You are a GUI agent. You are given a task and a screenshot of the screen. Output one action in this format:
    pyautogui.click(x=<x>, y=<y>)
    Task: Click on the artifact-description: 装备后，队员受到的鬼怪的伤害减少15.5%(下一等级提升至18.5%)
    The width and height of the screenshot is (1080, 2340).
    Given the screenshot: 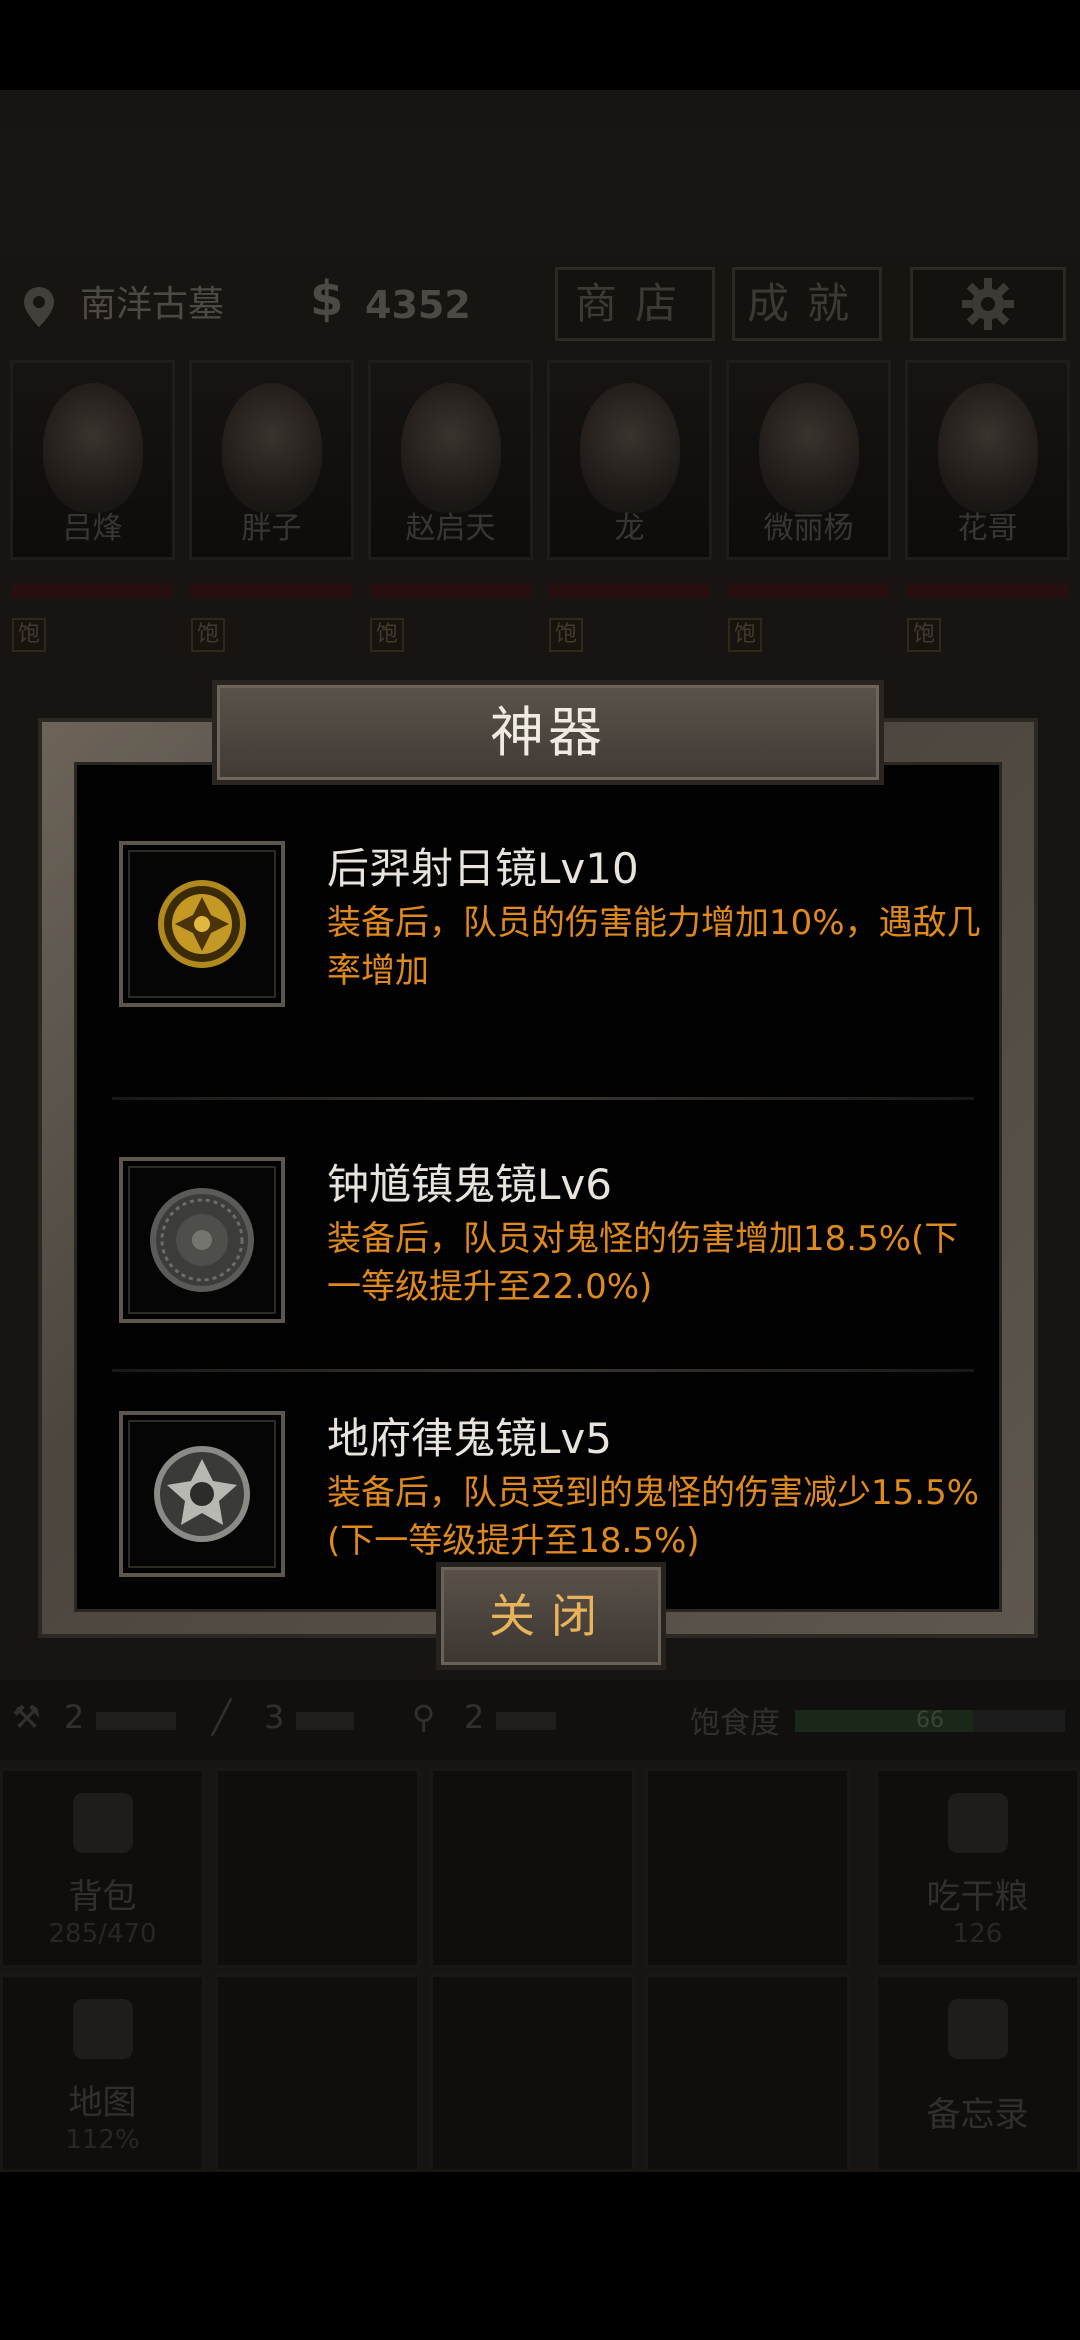 What is the action you would take?
    pyautogui.click(x=653, y=1517)
    